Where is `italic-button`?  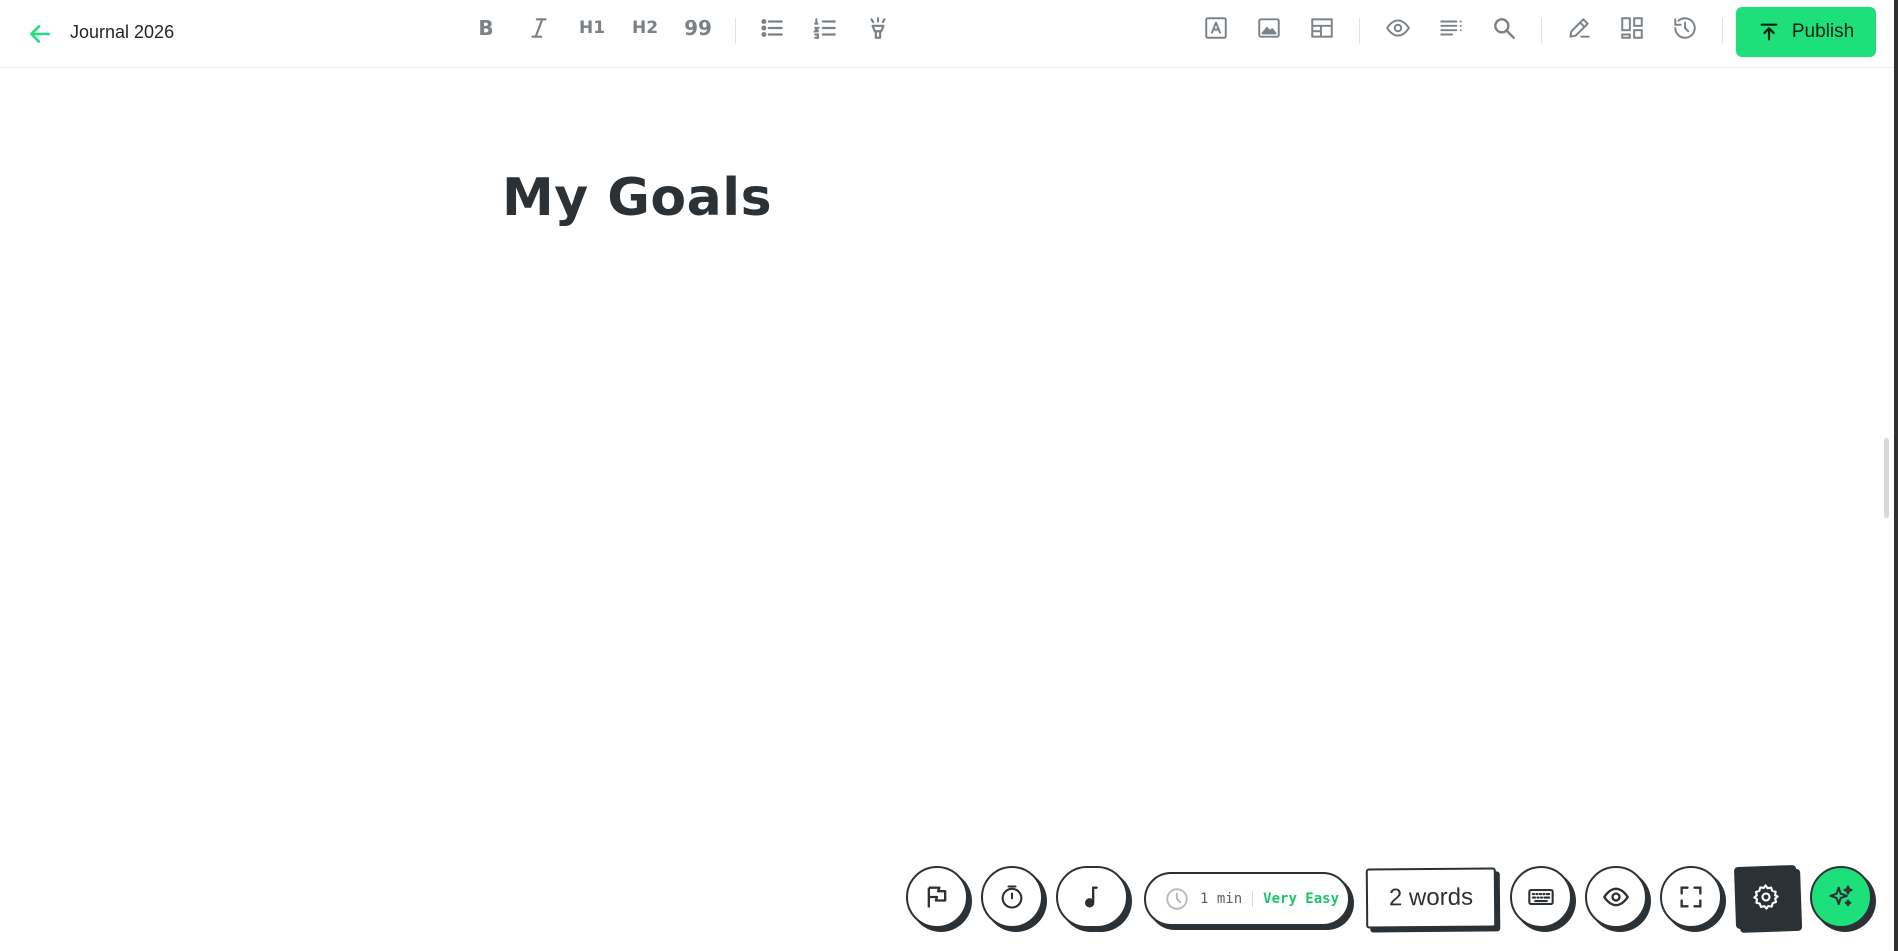 italic-button is located at coordinates (539, 28).